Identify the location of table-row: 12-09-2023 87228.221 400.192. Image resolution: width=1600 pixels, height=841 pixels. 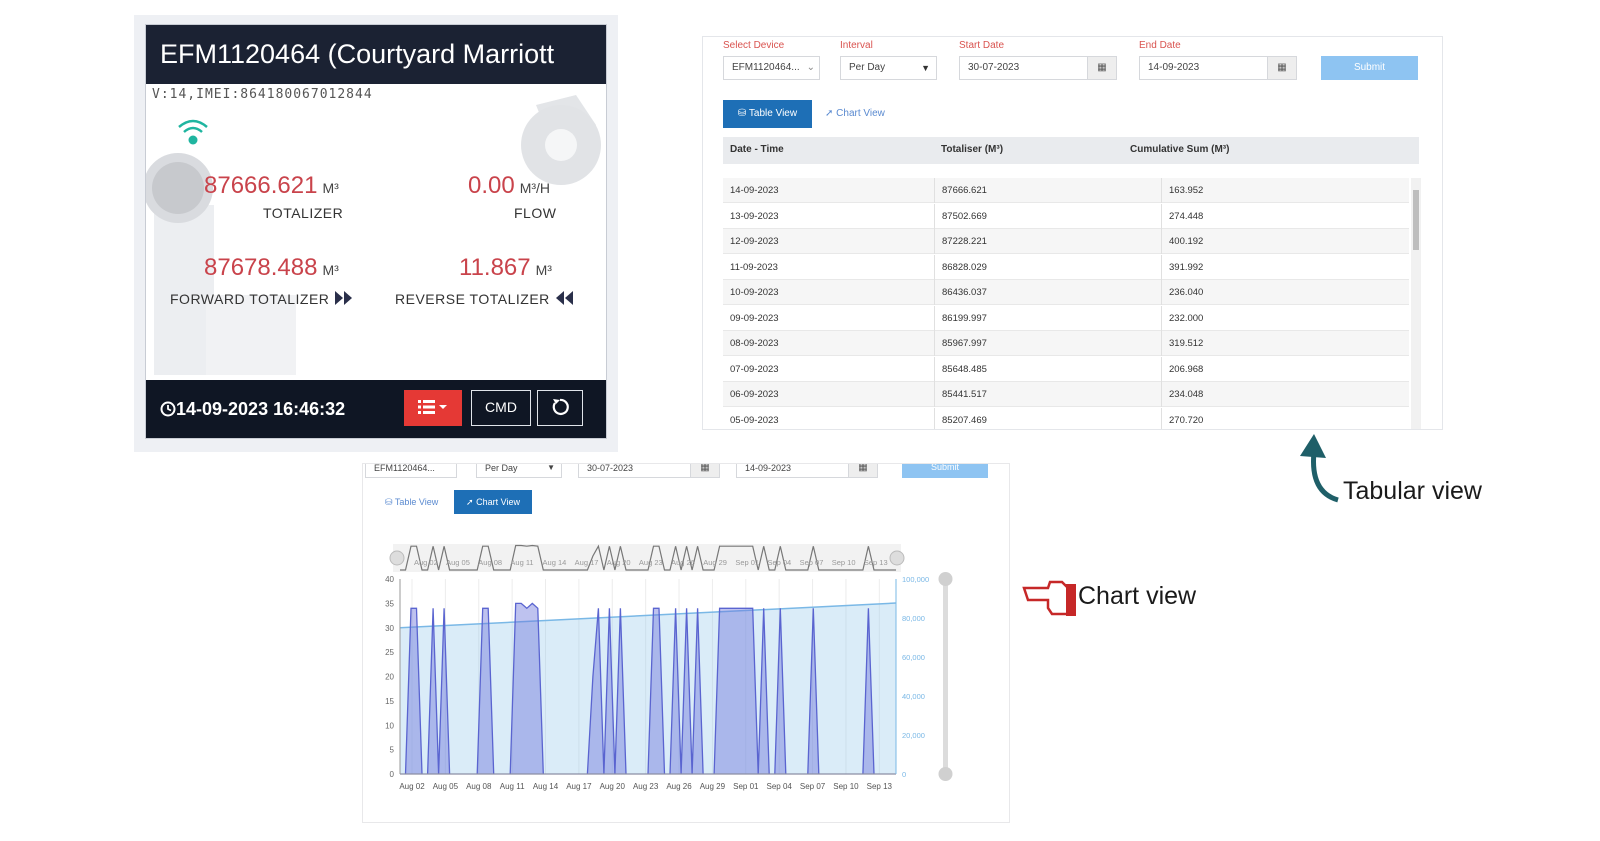
(1066, 241).